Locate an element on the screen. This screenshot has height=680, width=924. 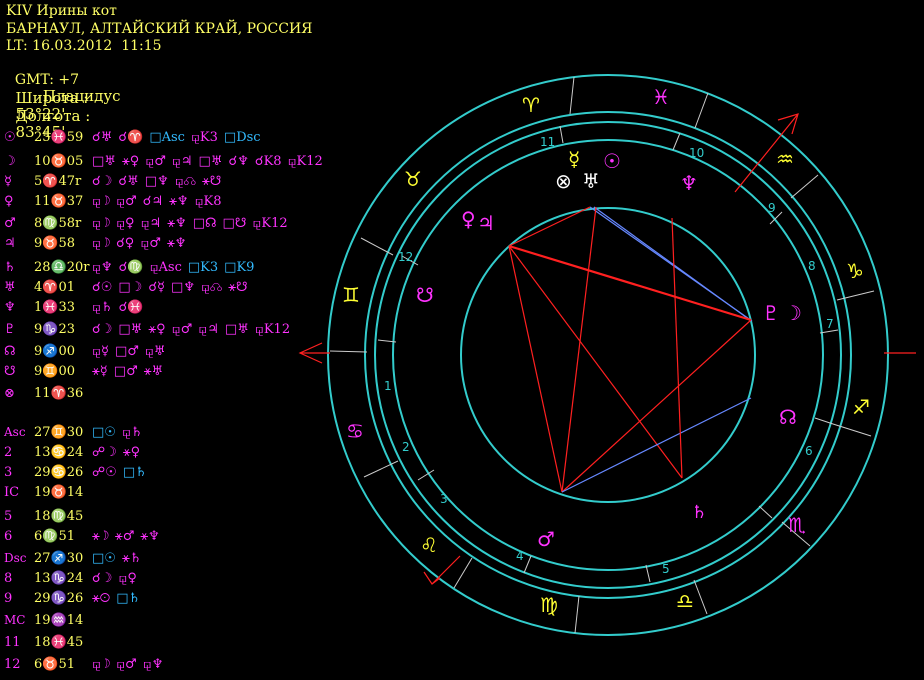
aries-sign: ♈ is located at coordinates (531, 105).